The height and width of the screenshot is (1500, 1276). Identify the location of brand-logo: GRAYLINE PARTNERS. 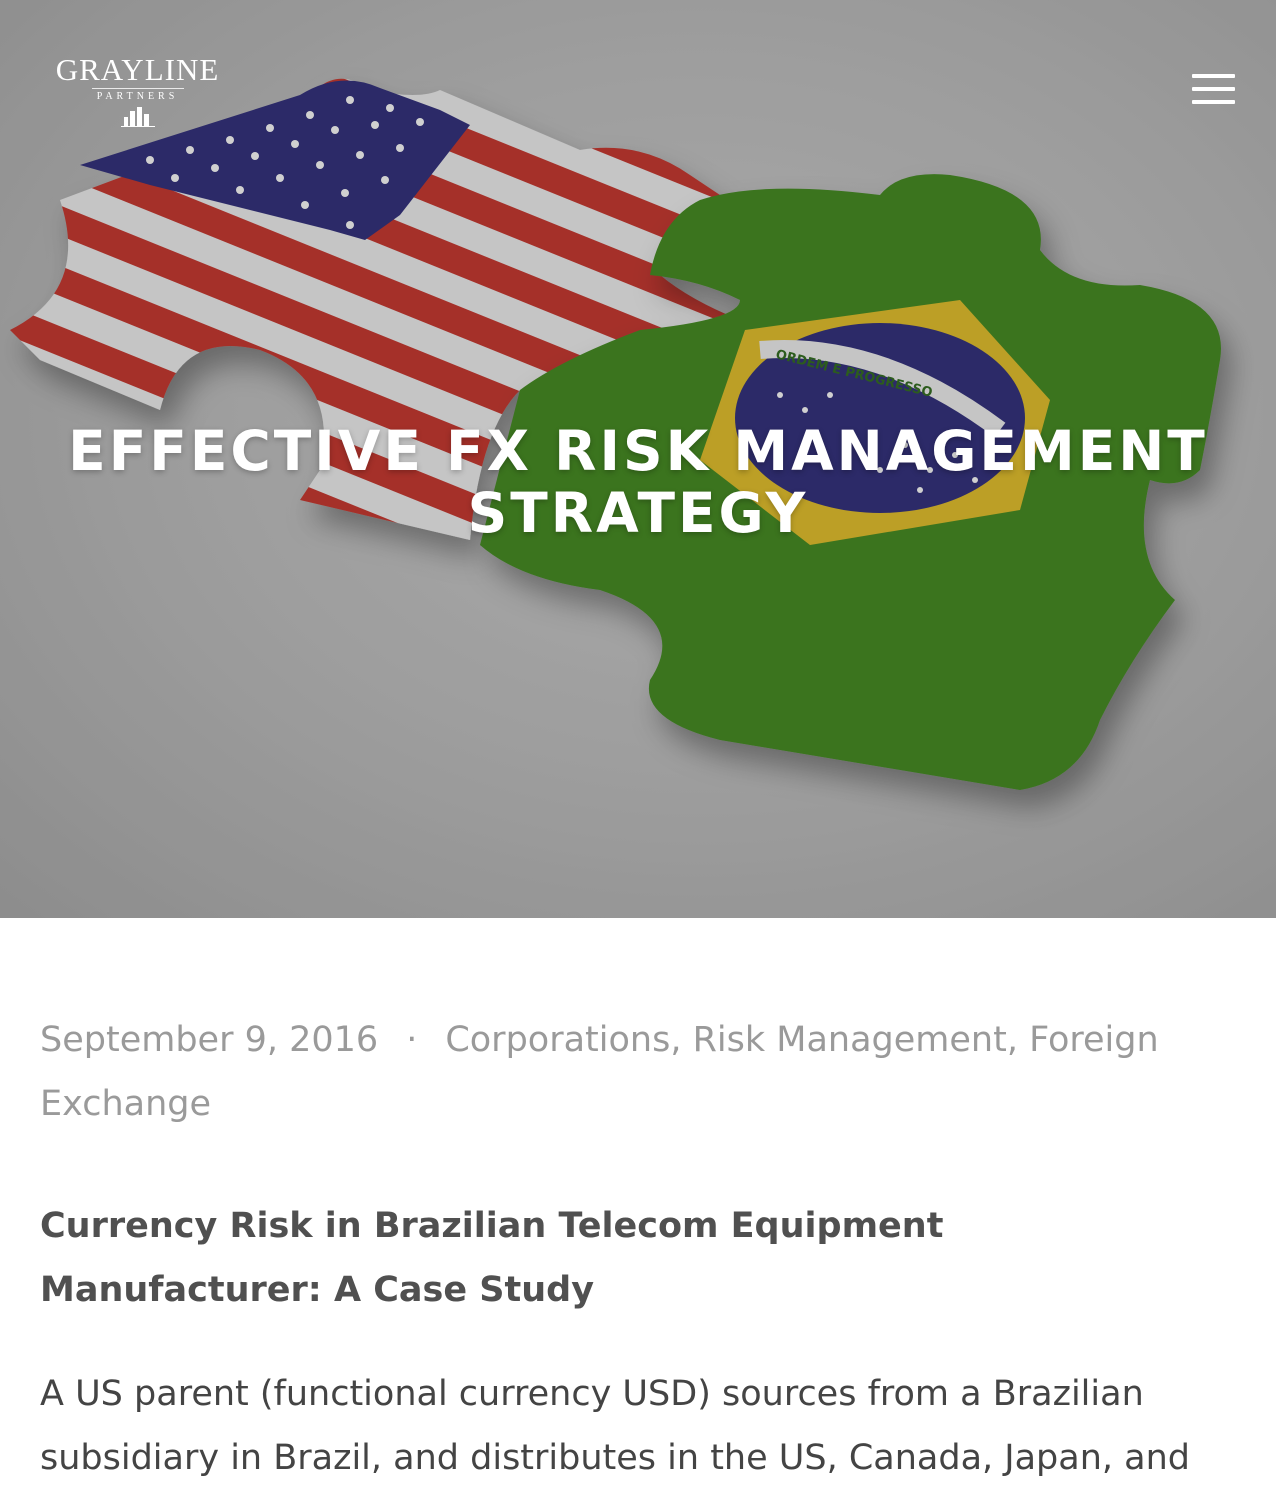
(137, 90).